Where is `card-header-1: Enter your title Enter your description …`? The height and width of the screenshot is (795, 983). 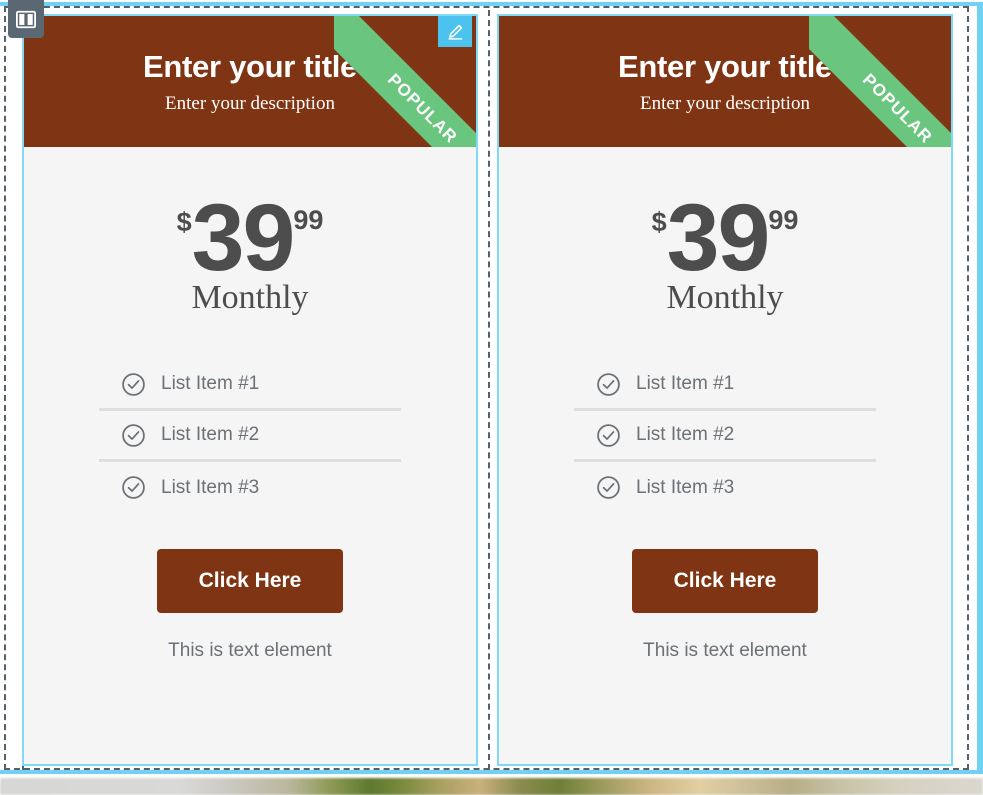
card-header-1: Enter your title Enter your description … is located at coordinates (250, 81).